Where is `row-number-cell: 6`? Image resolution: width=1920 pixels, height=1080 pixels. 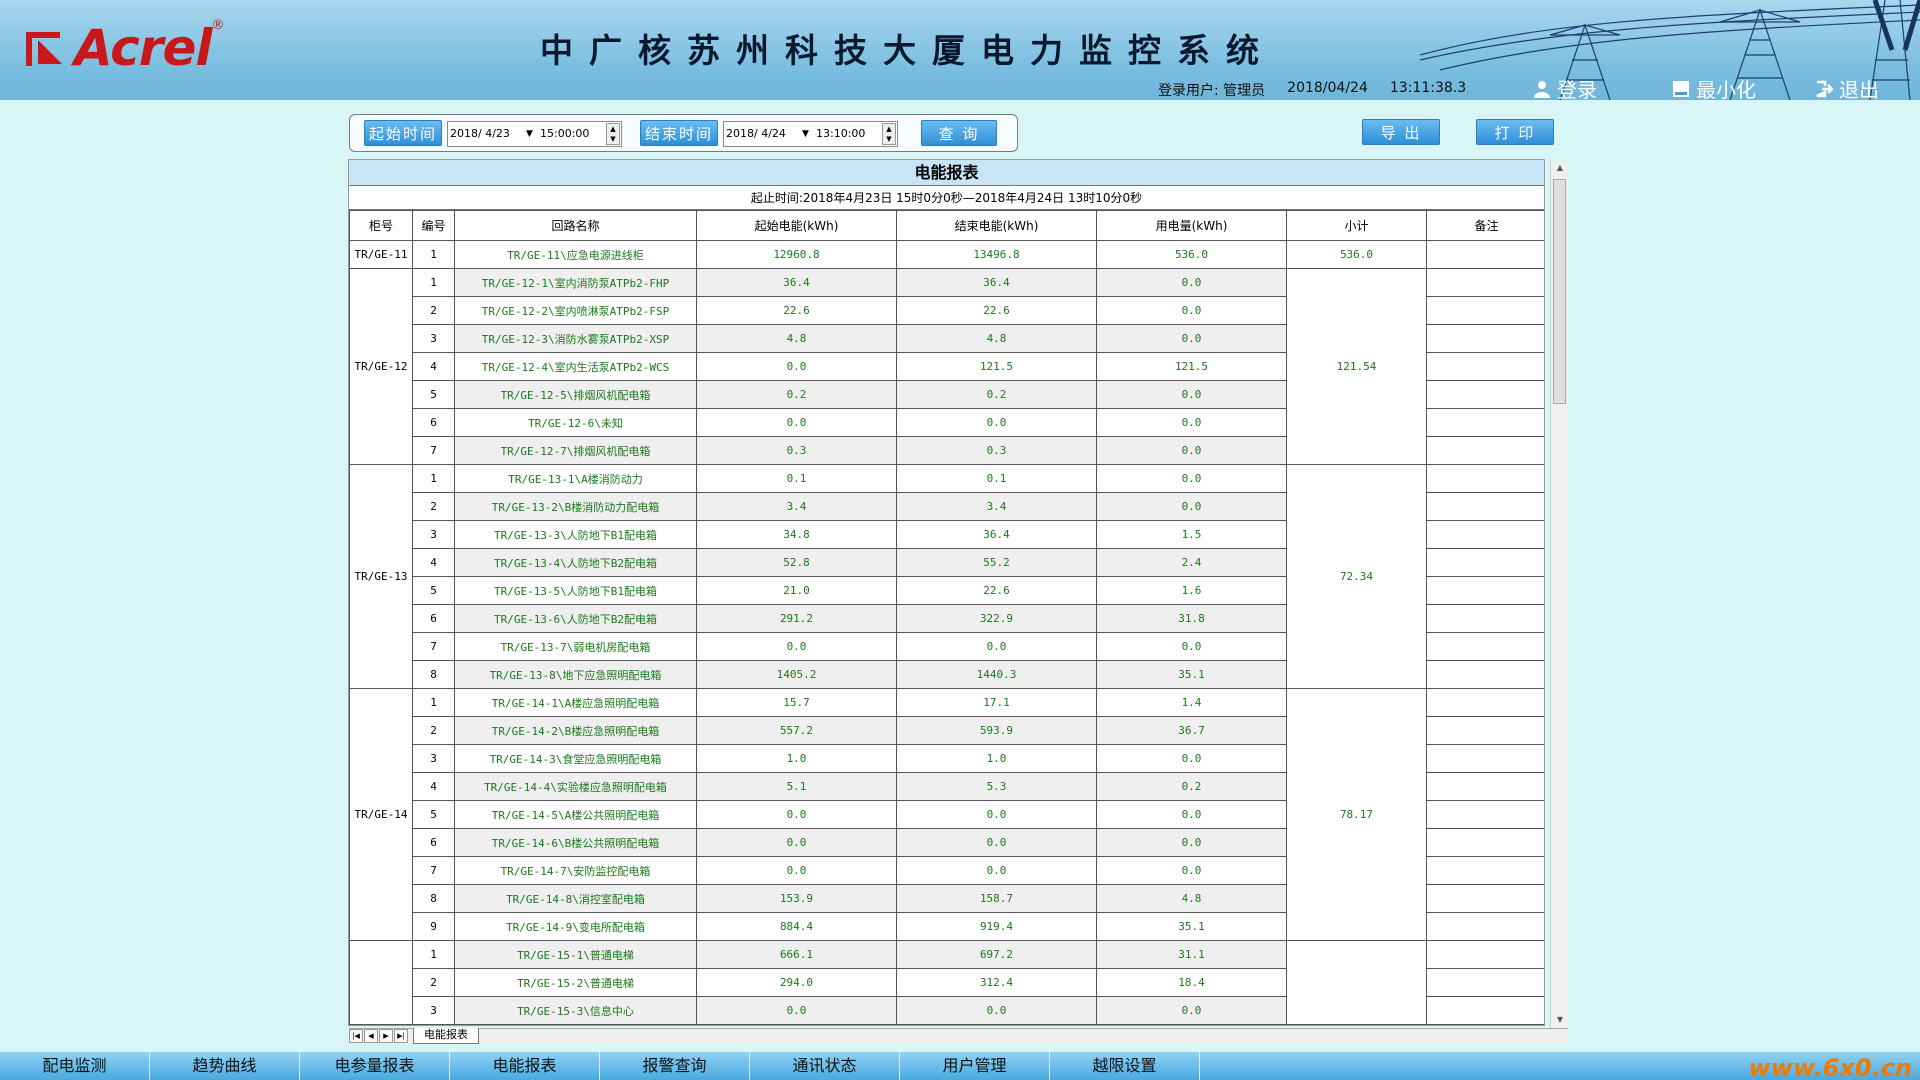
row-number-cell: 6 is located at coordinates (433, 422).